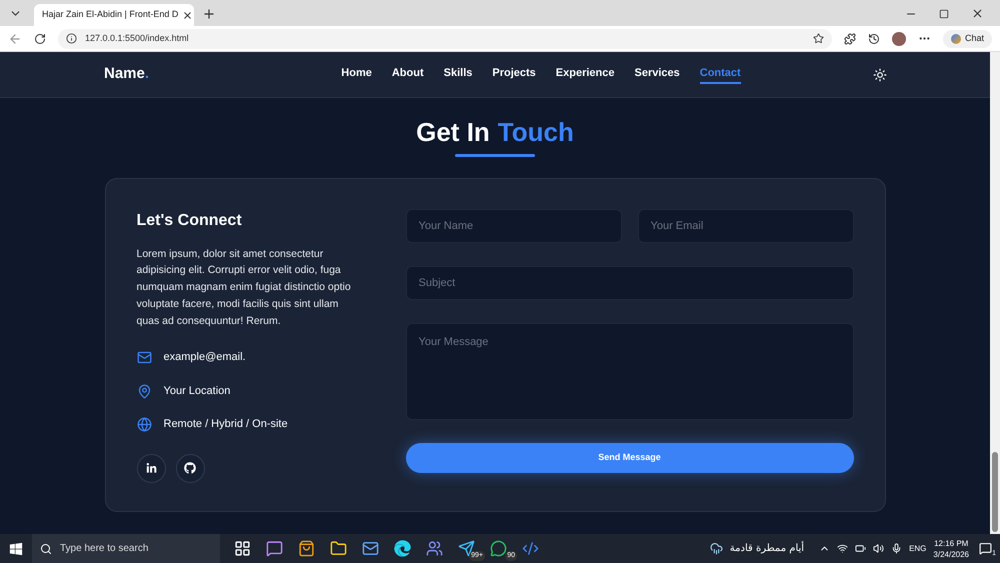 This screenshot has height=563, width=1000. I want to click on chat-logo-icon, so click(955, 39).